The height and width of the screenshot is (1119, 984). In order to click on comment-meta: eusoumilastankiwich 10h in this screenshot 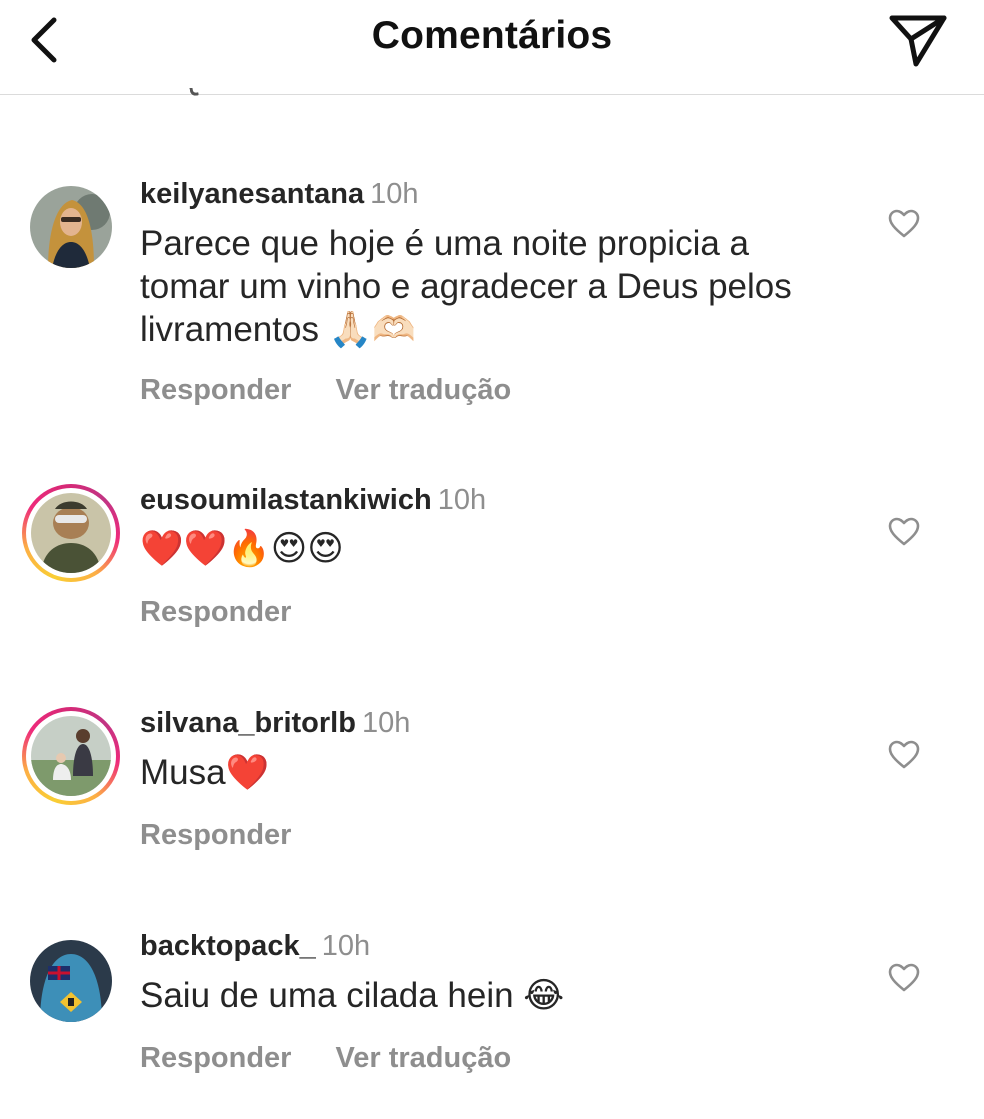, I will do `click(313, 500)`.